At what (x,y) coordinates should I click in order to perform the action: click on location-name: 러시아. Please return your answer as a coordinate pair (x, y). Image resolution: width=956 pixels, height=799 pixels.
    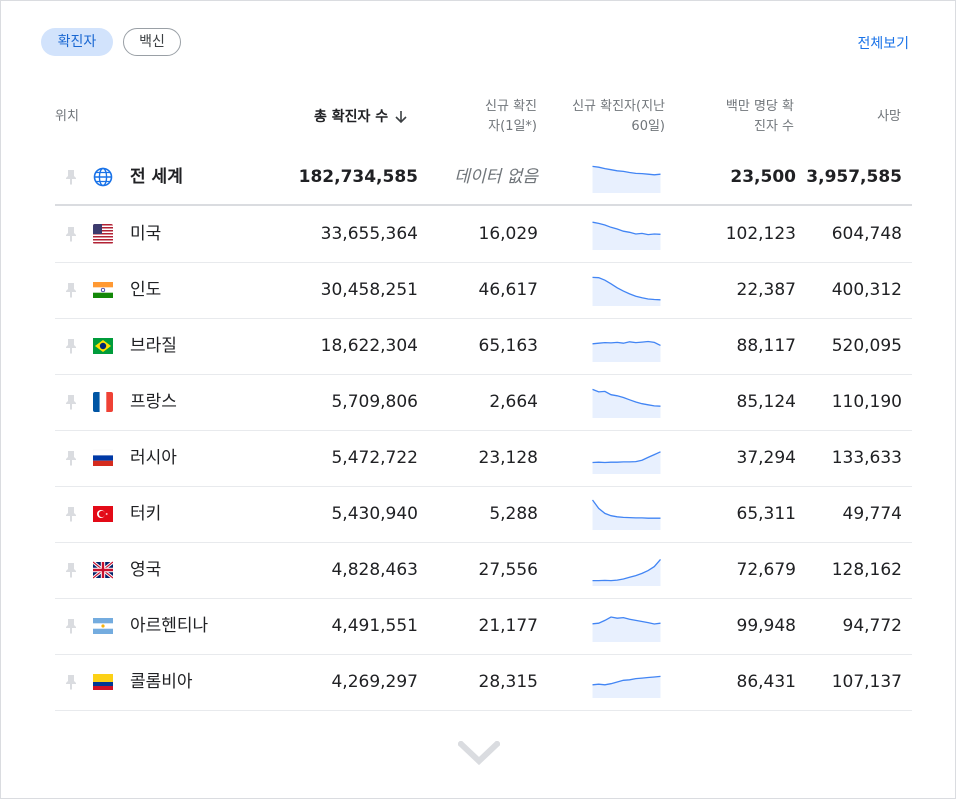
    Looking at the image, I should click on (153, 458).